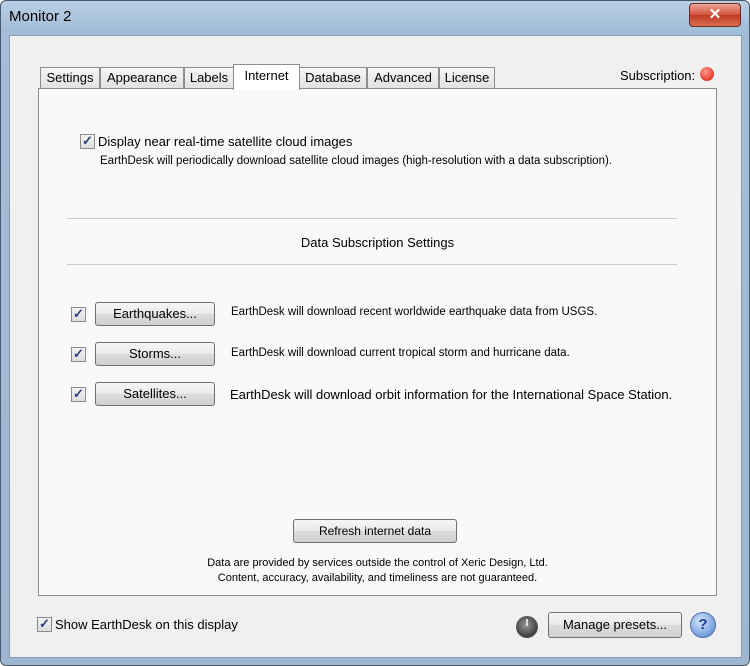 This screenshot has width=750, height=666. I want to click on satellites-checkbox: ✓, so click(78, 394).